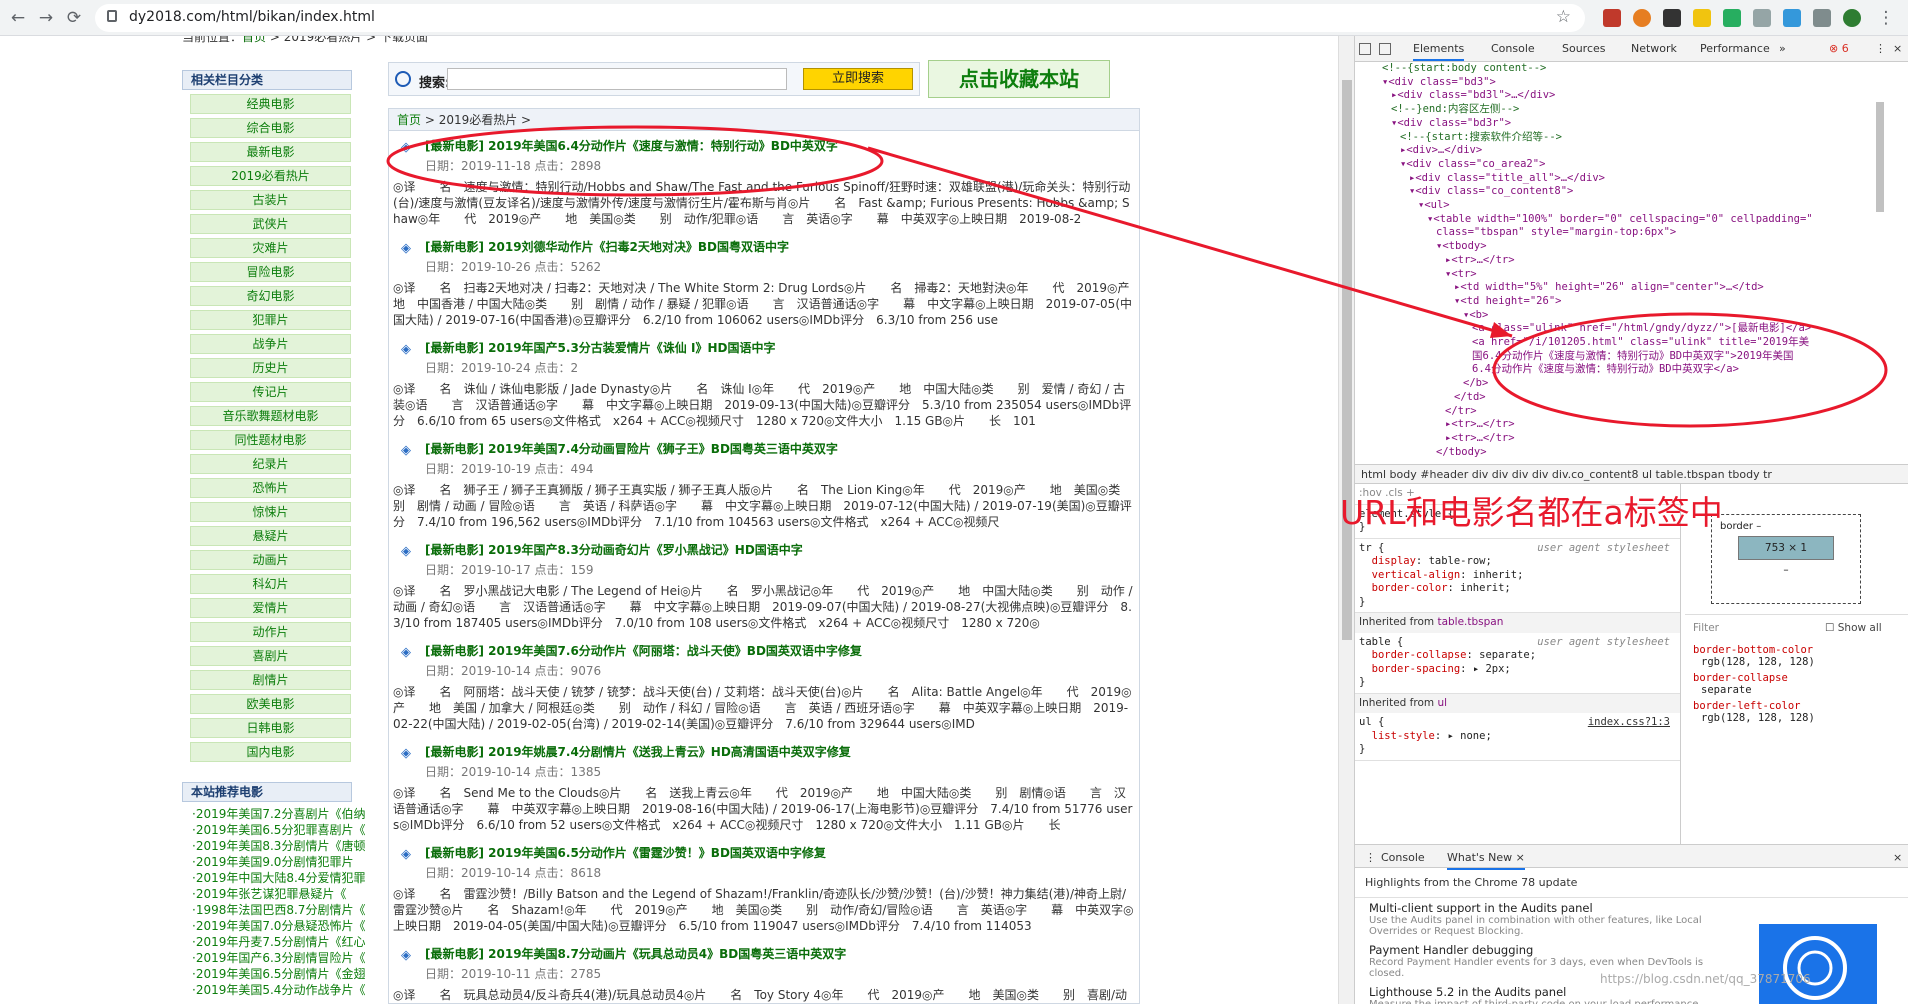 The width and height of the screenshot is (1908, 1004). What do you see at coordinates (270, 560) in the screenshot?
I see `sidebar-category-link: 动画片` at bounding box center [270, 560].